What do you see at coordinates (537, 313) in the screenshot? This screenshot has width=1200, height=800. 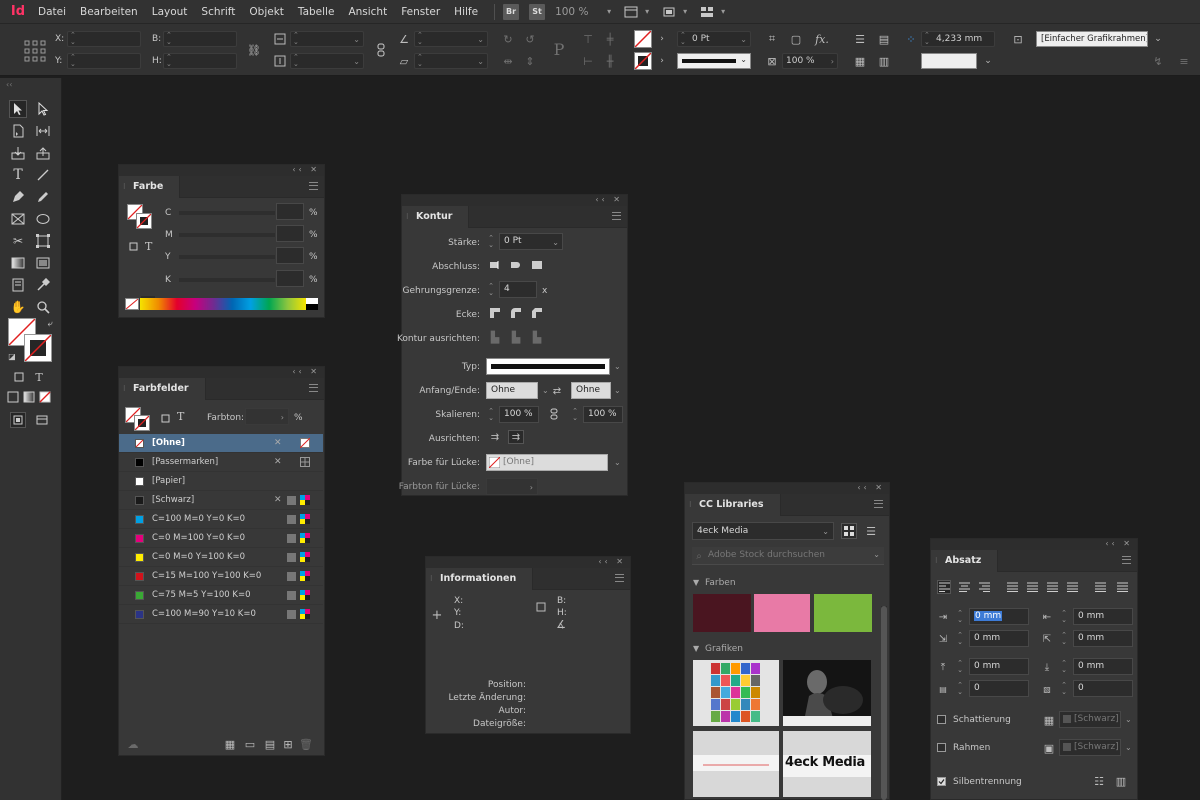 I see `bevel-join-icon` at bounding box center [537, 313].